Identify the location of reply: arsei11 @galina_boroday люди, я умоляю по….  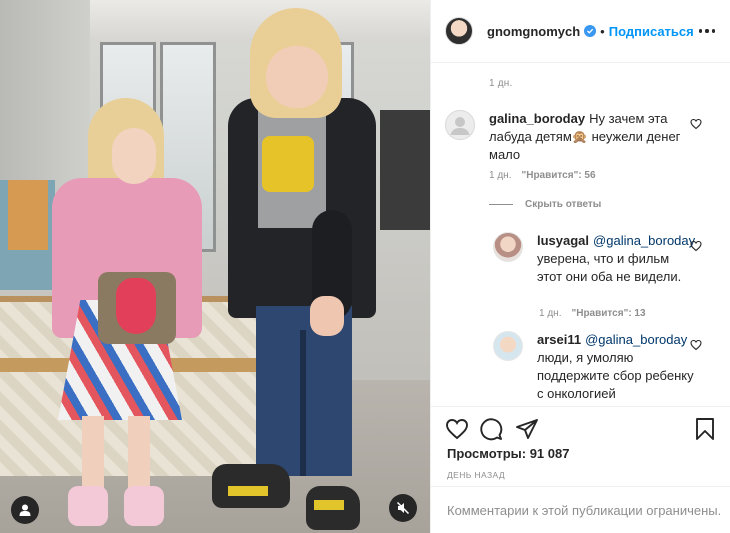
(595, 367).